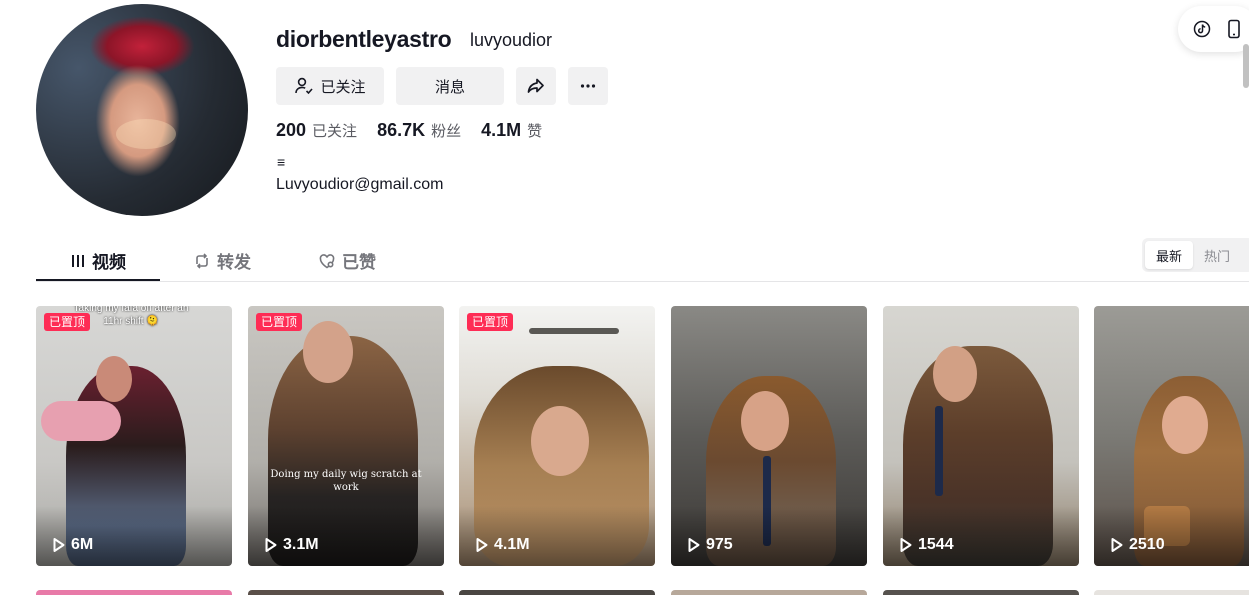 The height and width of the screenshot is (595, 1249). Describe the element at coordinates (98, 280) in the screenshot. I see `active-tab-indicator` at that location.